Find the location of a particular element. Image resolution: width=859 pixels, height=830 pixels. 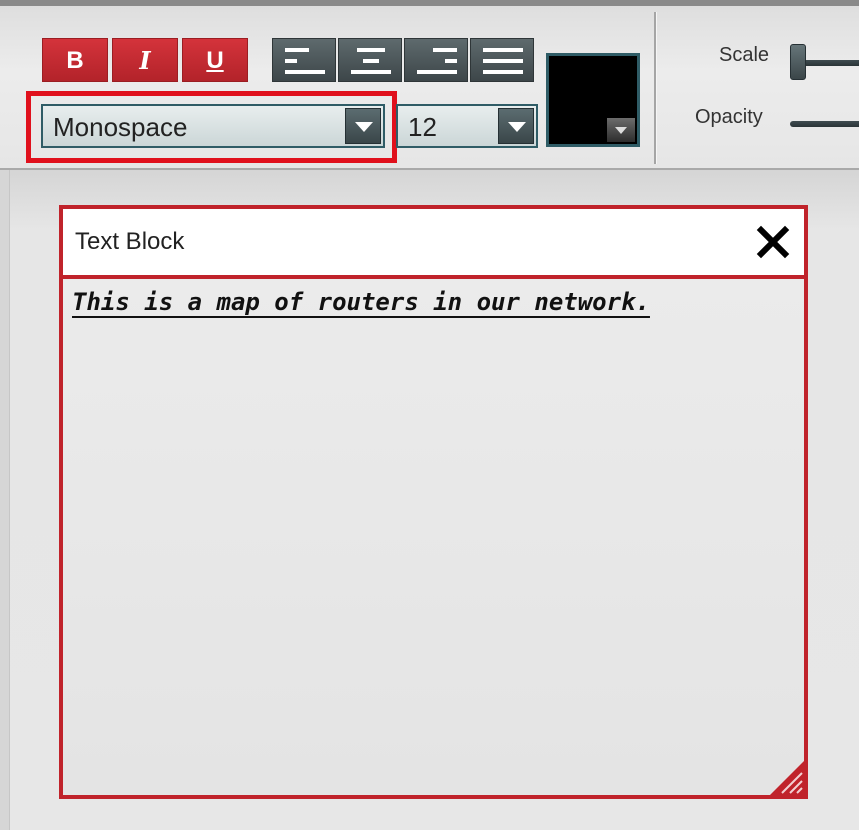

opacity-label: Opacity is located at coordinates (729, 117).